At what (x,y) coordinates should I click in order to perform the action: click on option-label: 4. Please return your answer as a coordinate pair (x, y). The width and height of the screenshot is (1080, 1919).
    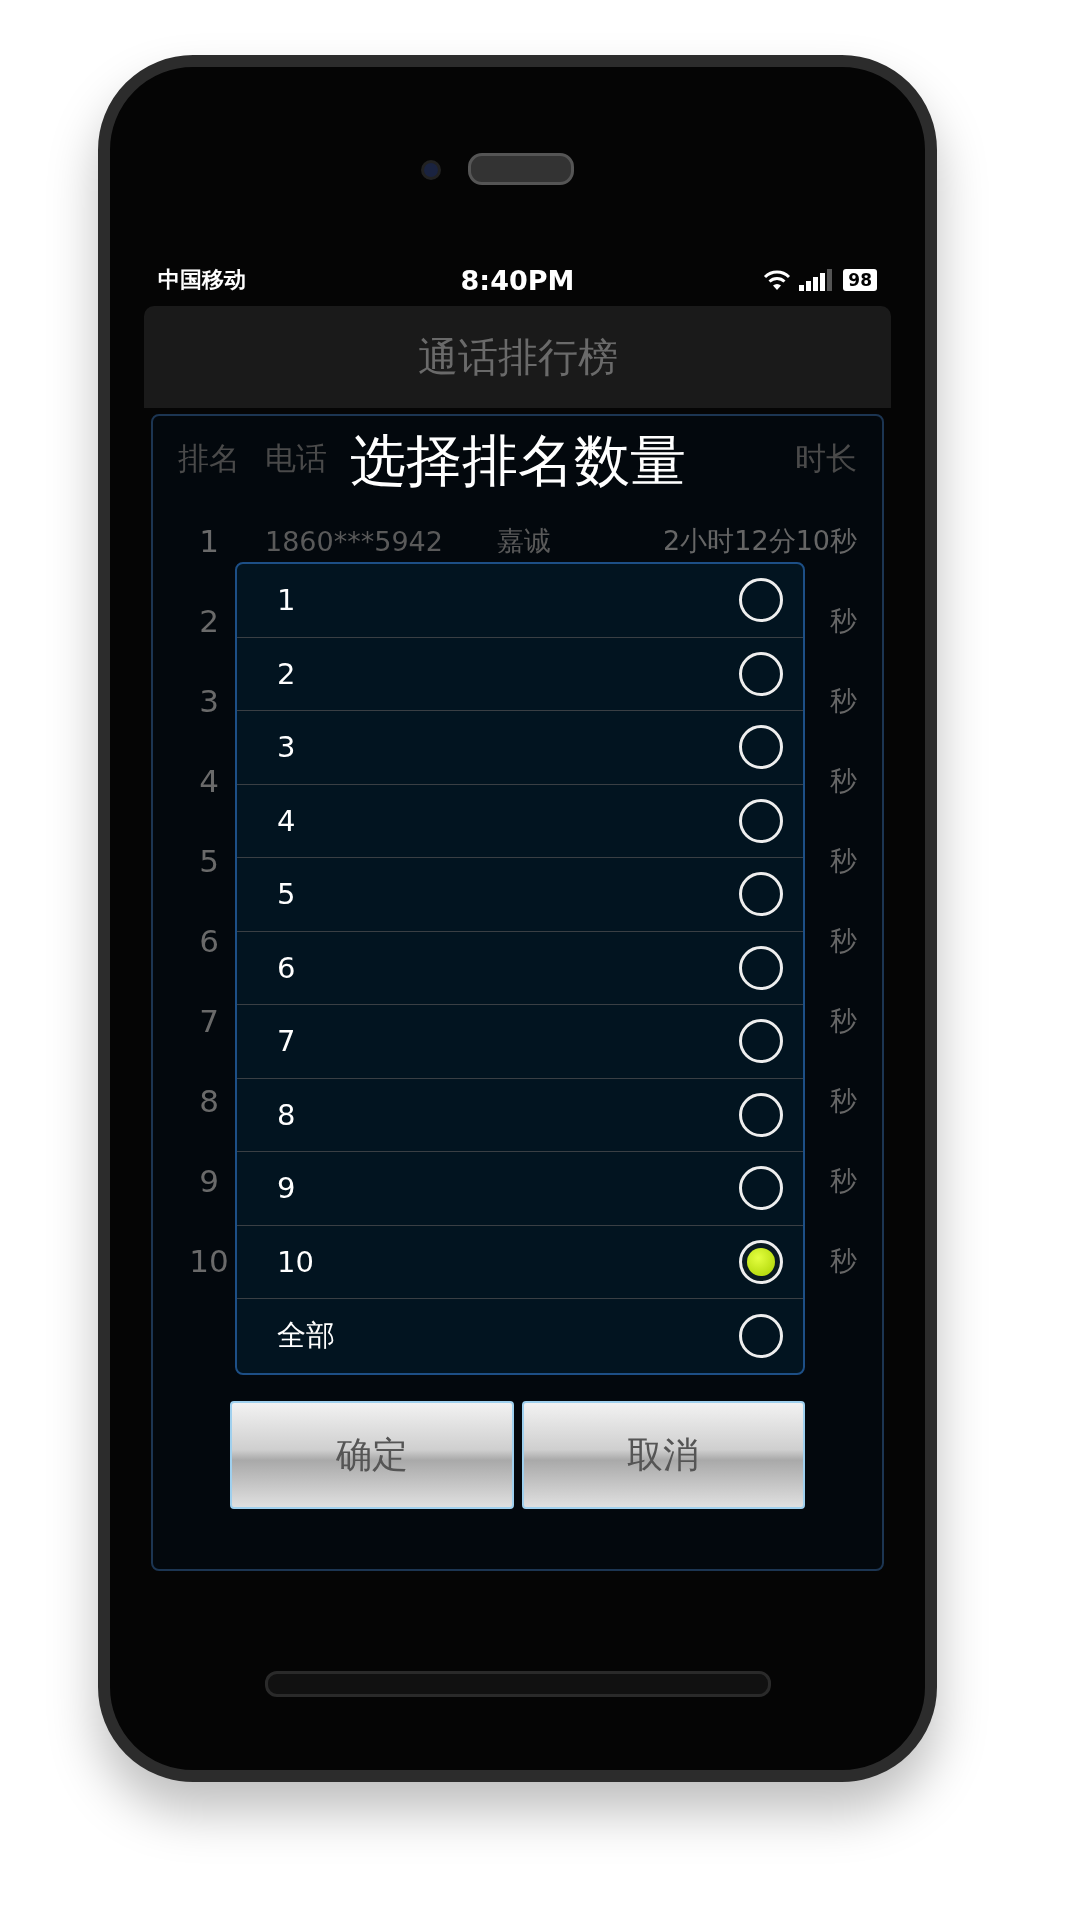
    Looking at the image, I should click on (286, 820).